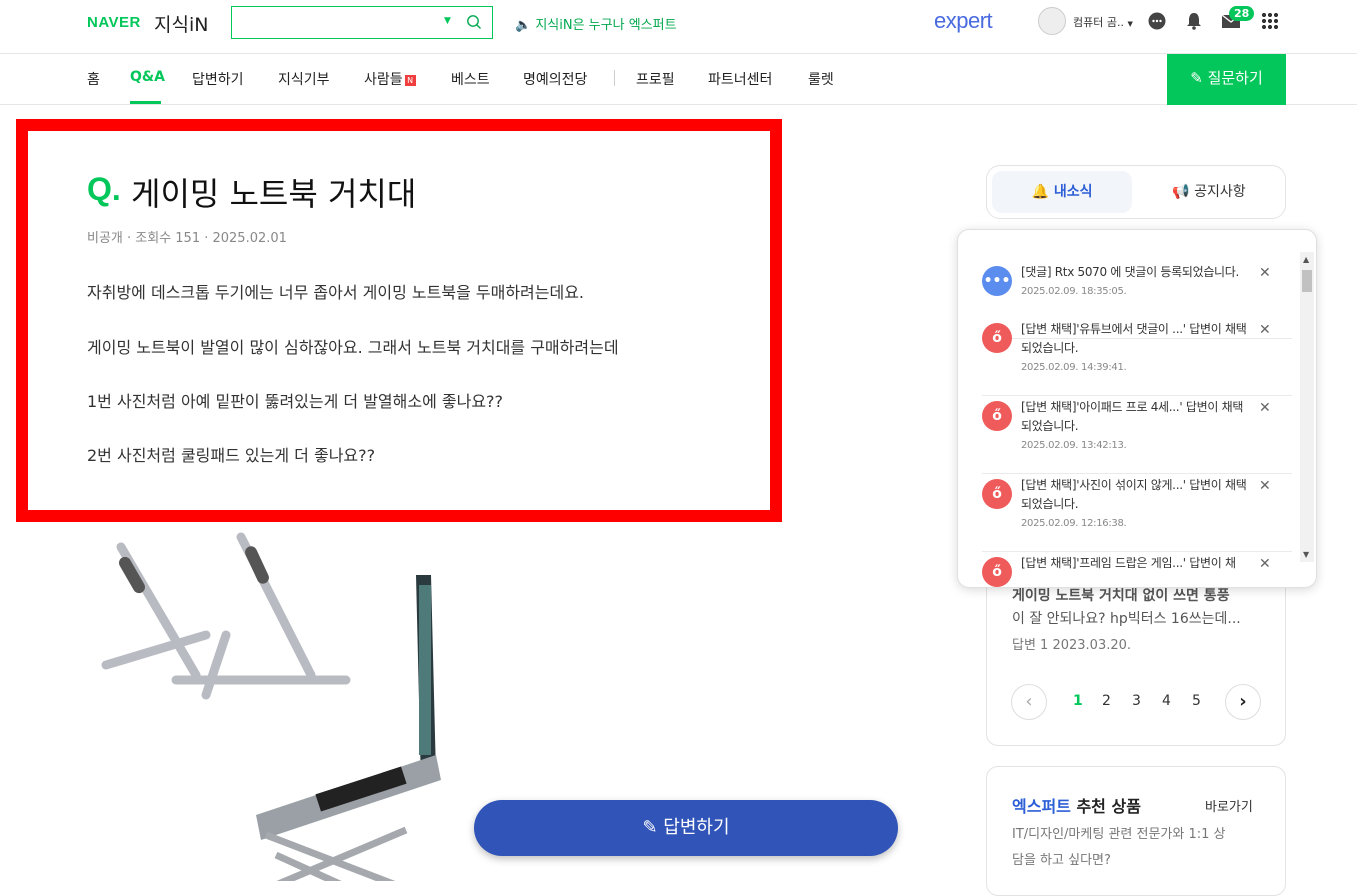 The image size is (1357, 896). Describe the element at coordinates (276, 703) in the screenshot. I see `laptop-stand-photo` at that location.